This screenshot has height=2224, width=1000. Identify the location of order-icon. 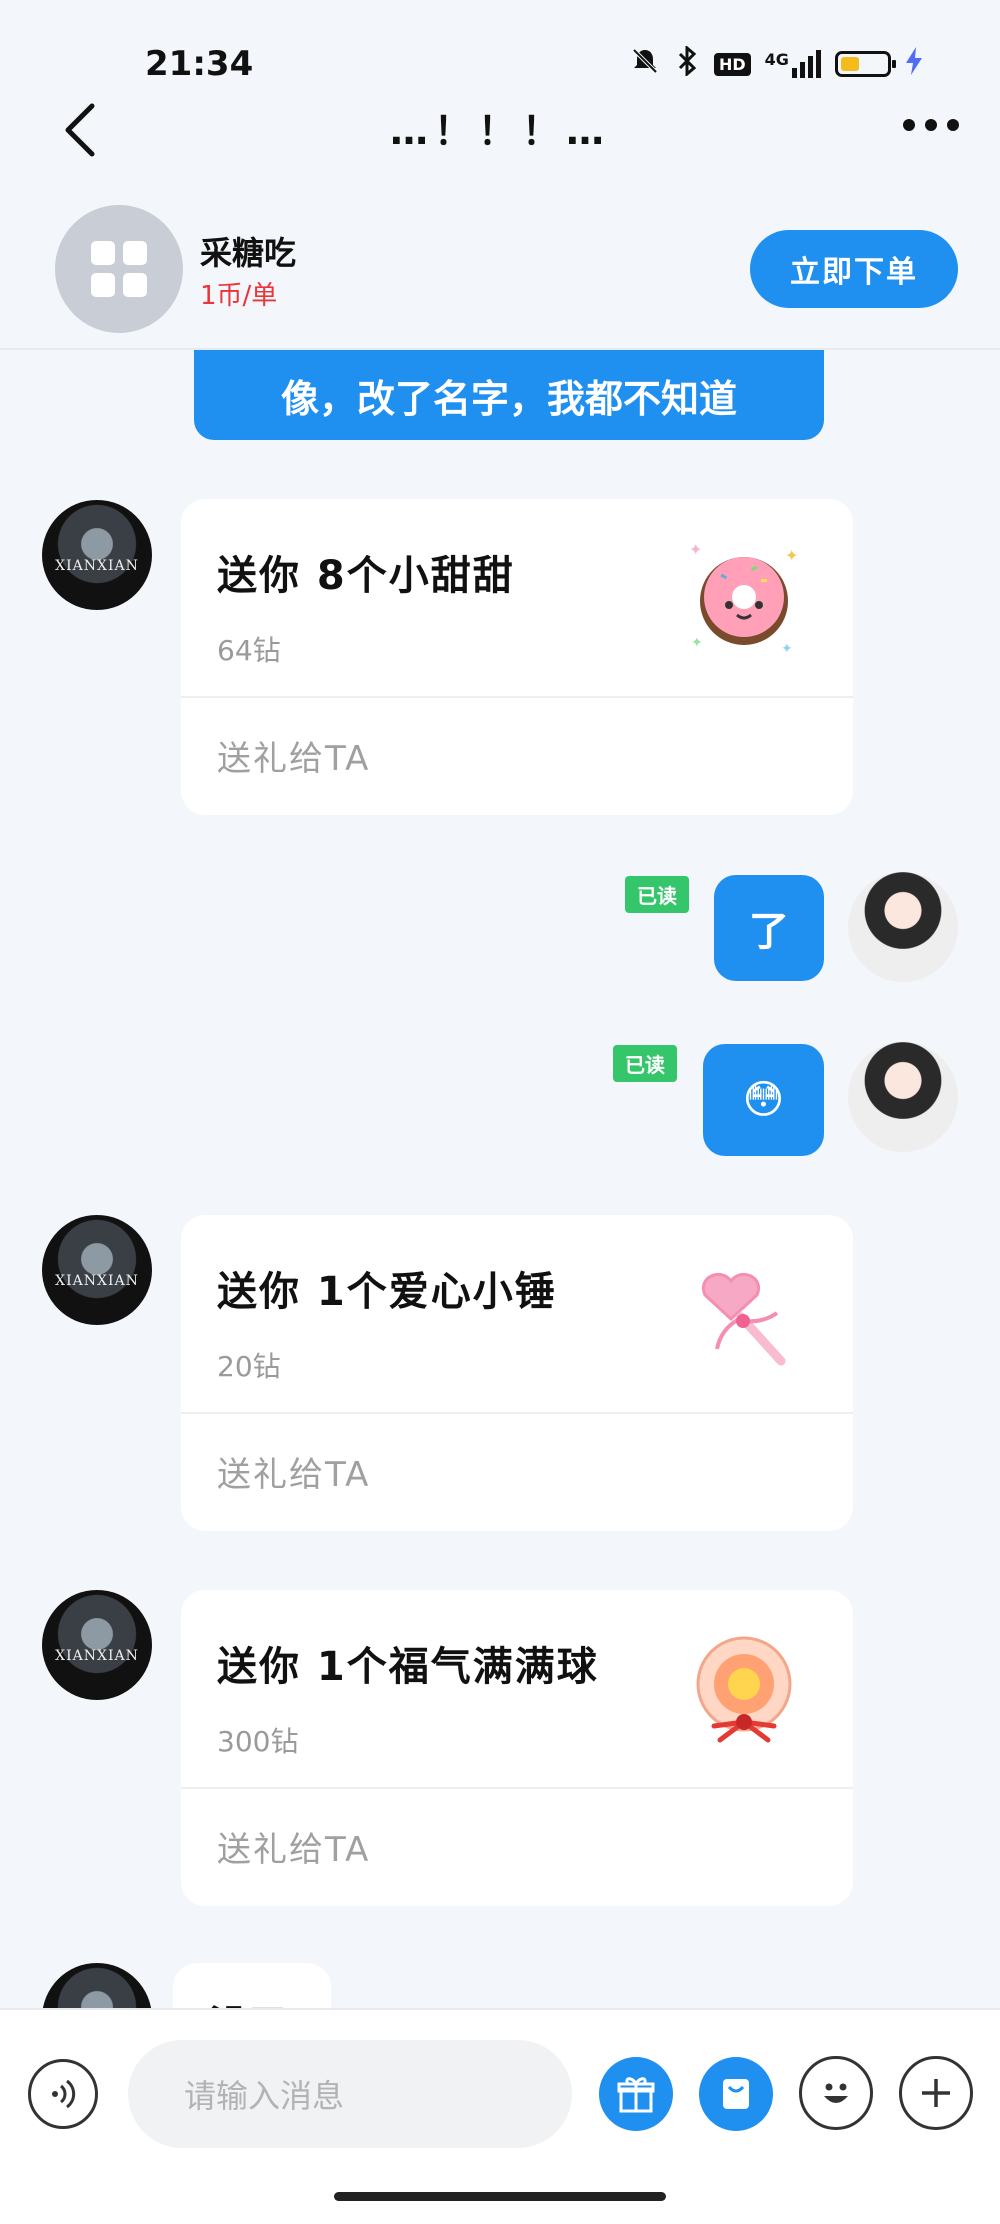
(736, 2094).